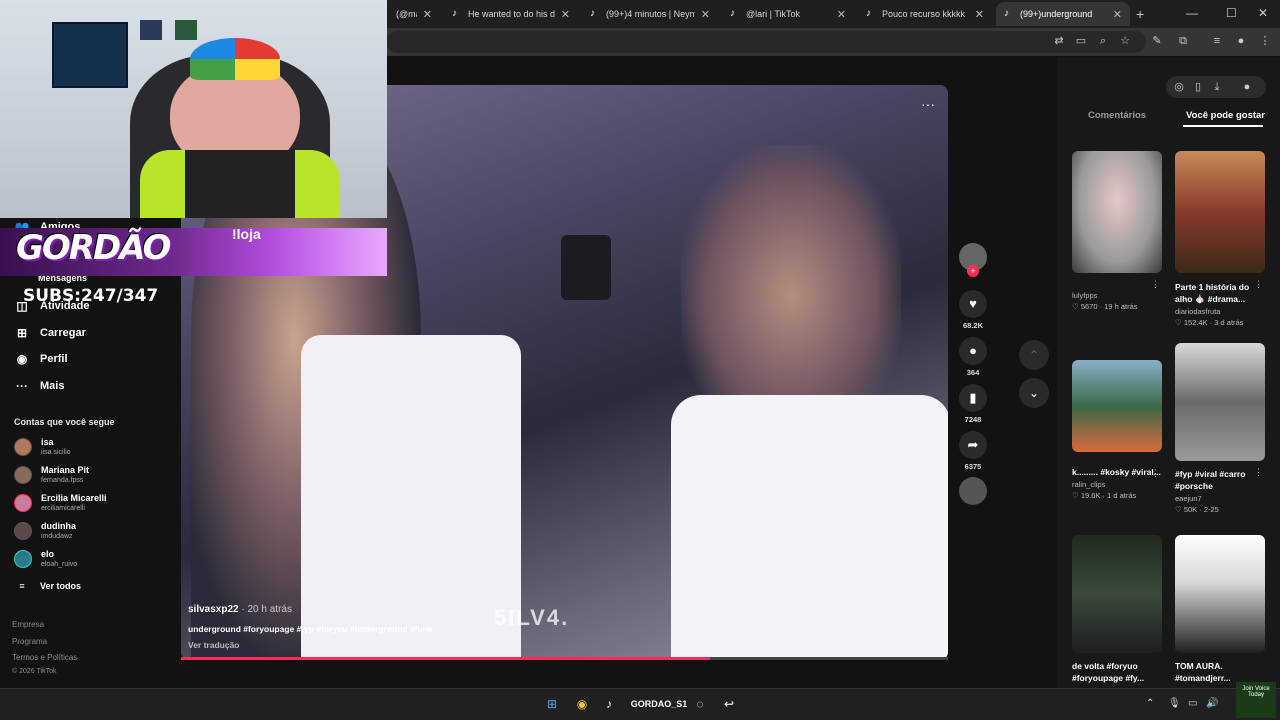 This screenshot has height=720, width=1280. What do you see at coordinates (1063, 14) in the screenshot?
I see `tab-active: ♪ (99+)underground ✕` at bounding box center [1063, 14].